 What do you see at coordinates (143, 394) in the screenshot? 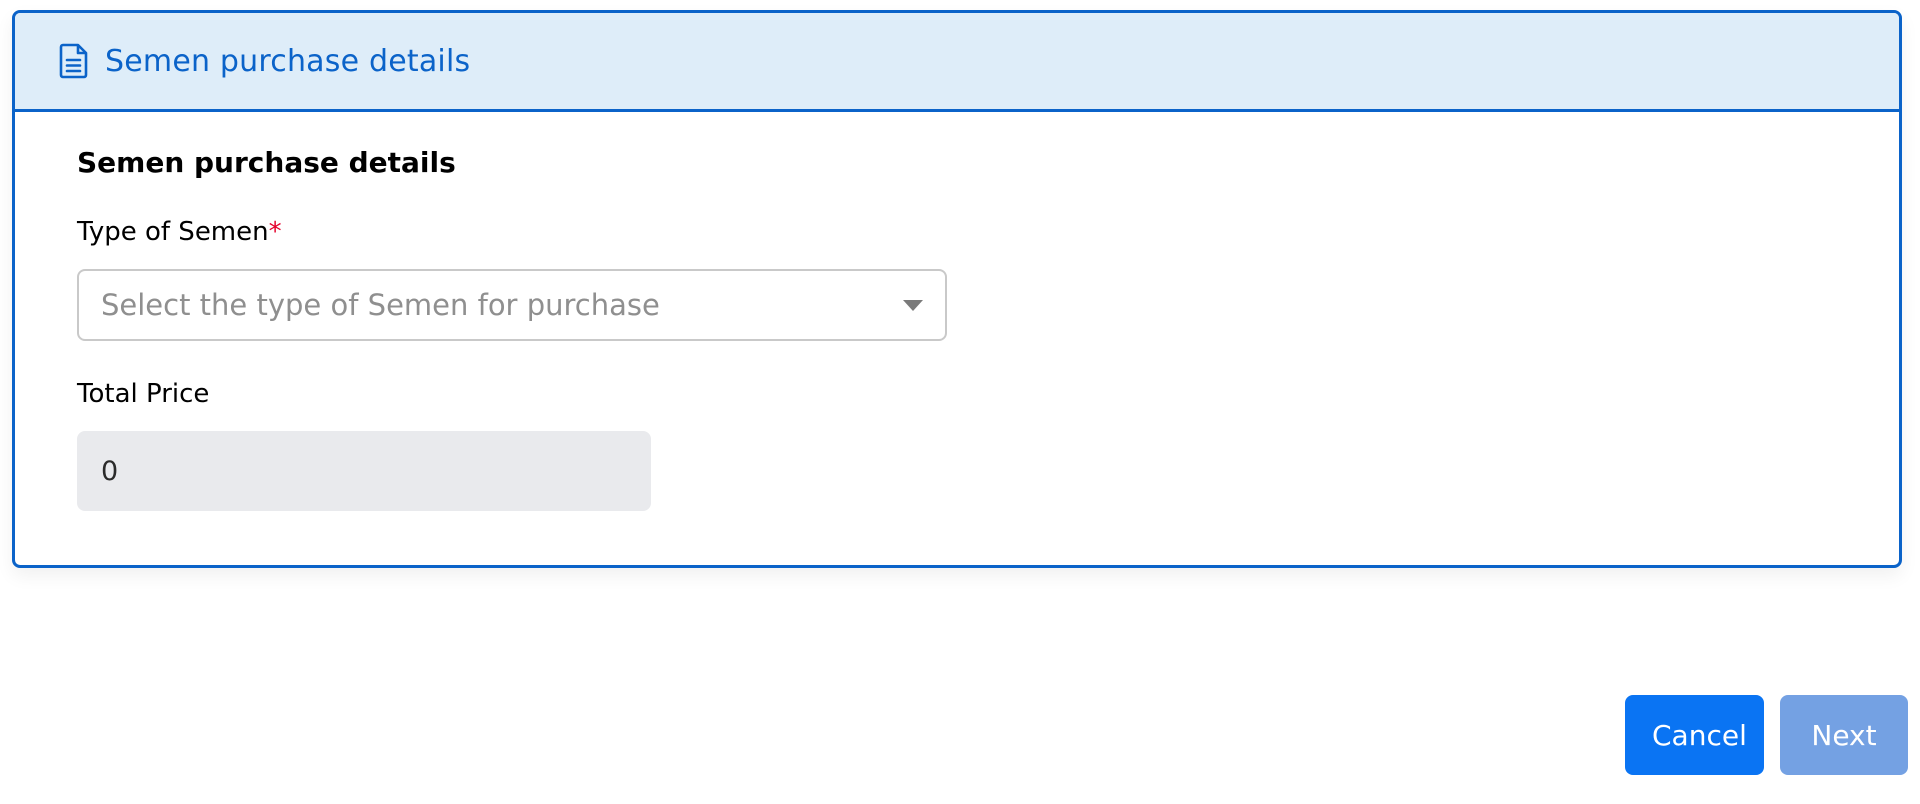
I see `total-price-label: Total Price` at bounding box center [143, 394].